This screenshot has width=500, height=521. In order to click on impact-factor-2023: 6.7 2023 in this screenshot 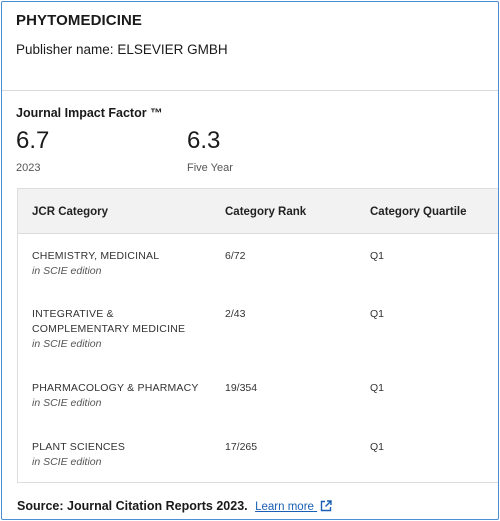, I will do `click(33, 151)`.